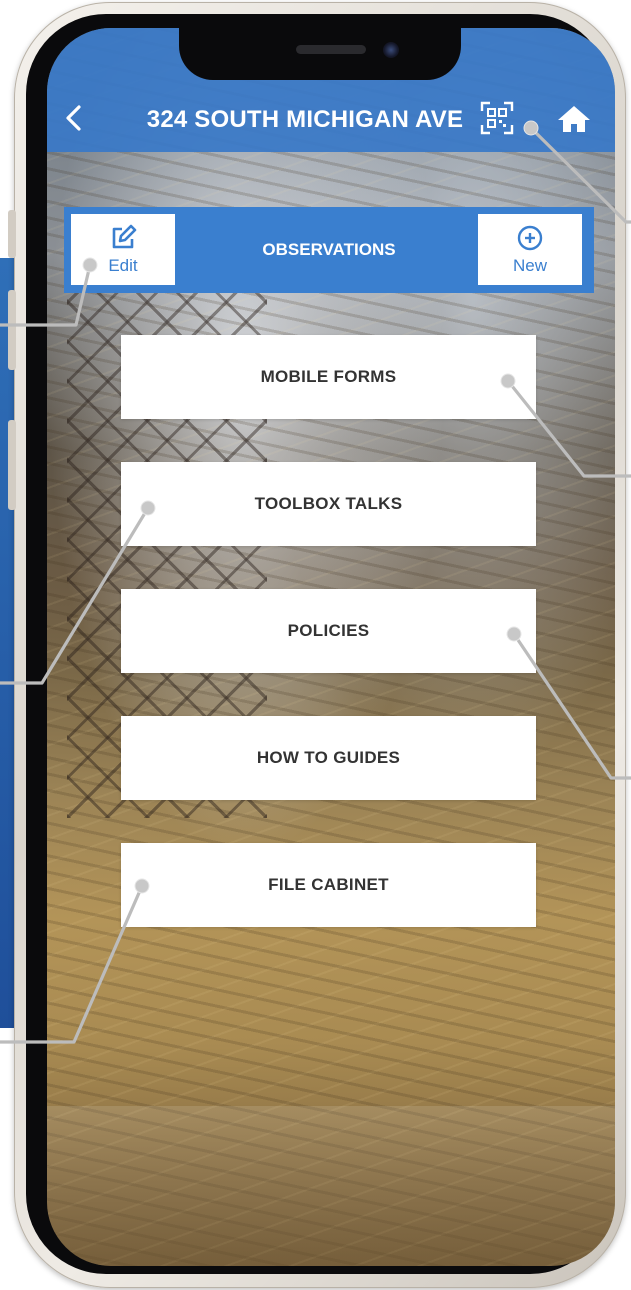  What do you see at coordinates (331, 1186) in the screenshot?
I see `blurred-foreground` at bounding box center [331, 1186].